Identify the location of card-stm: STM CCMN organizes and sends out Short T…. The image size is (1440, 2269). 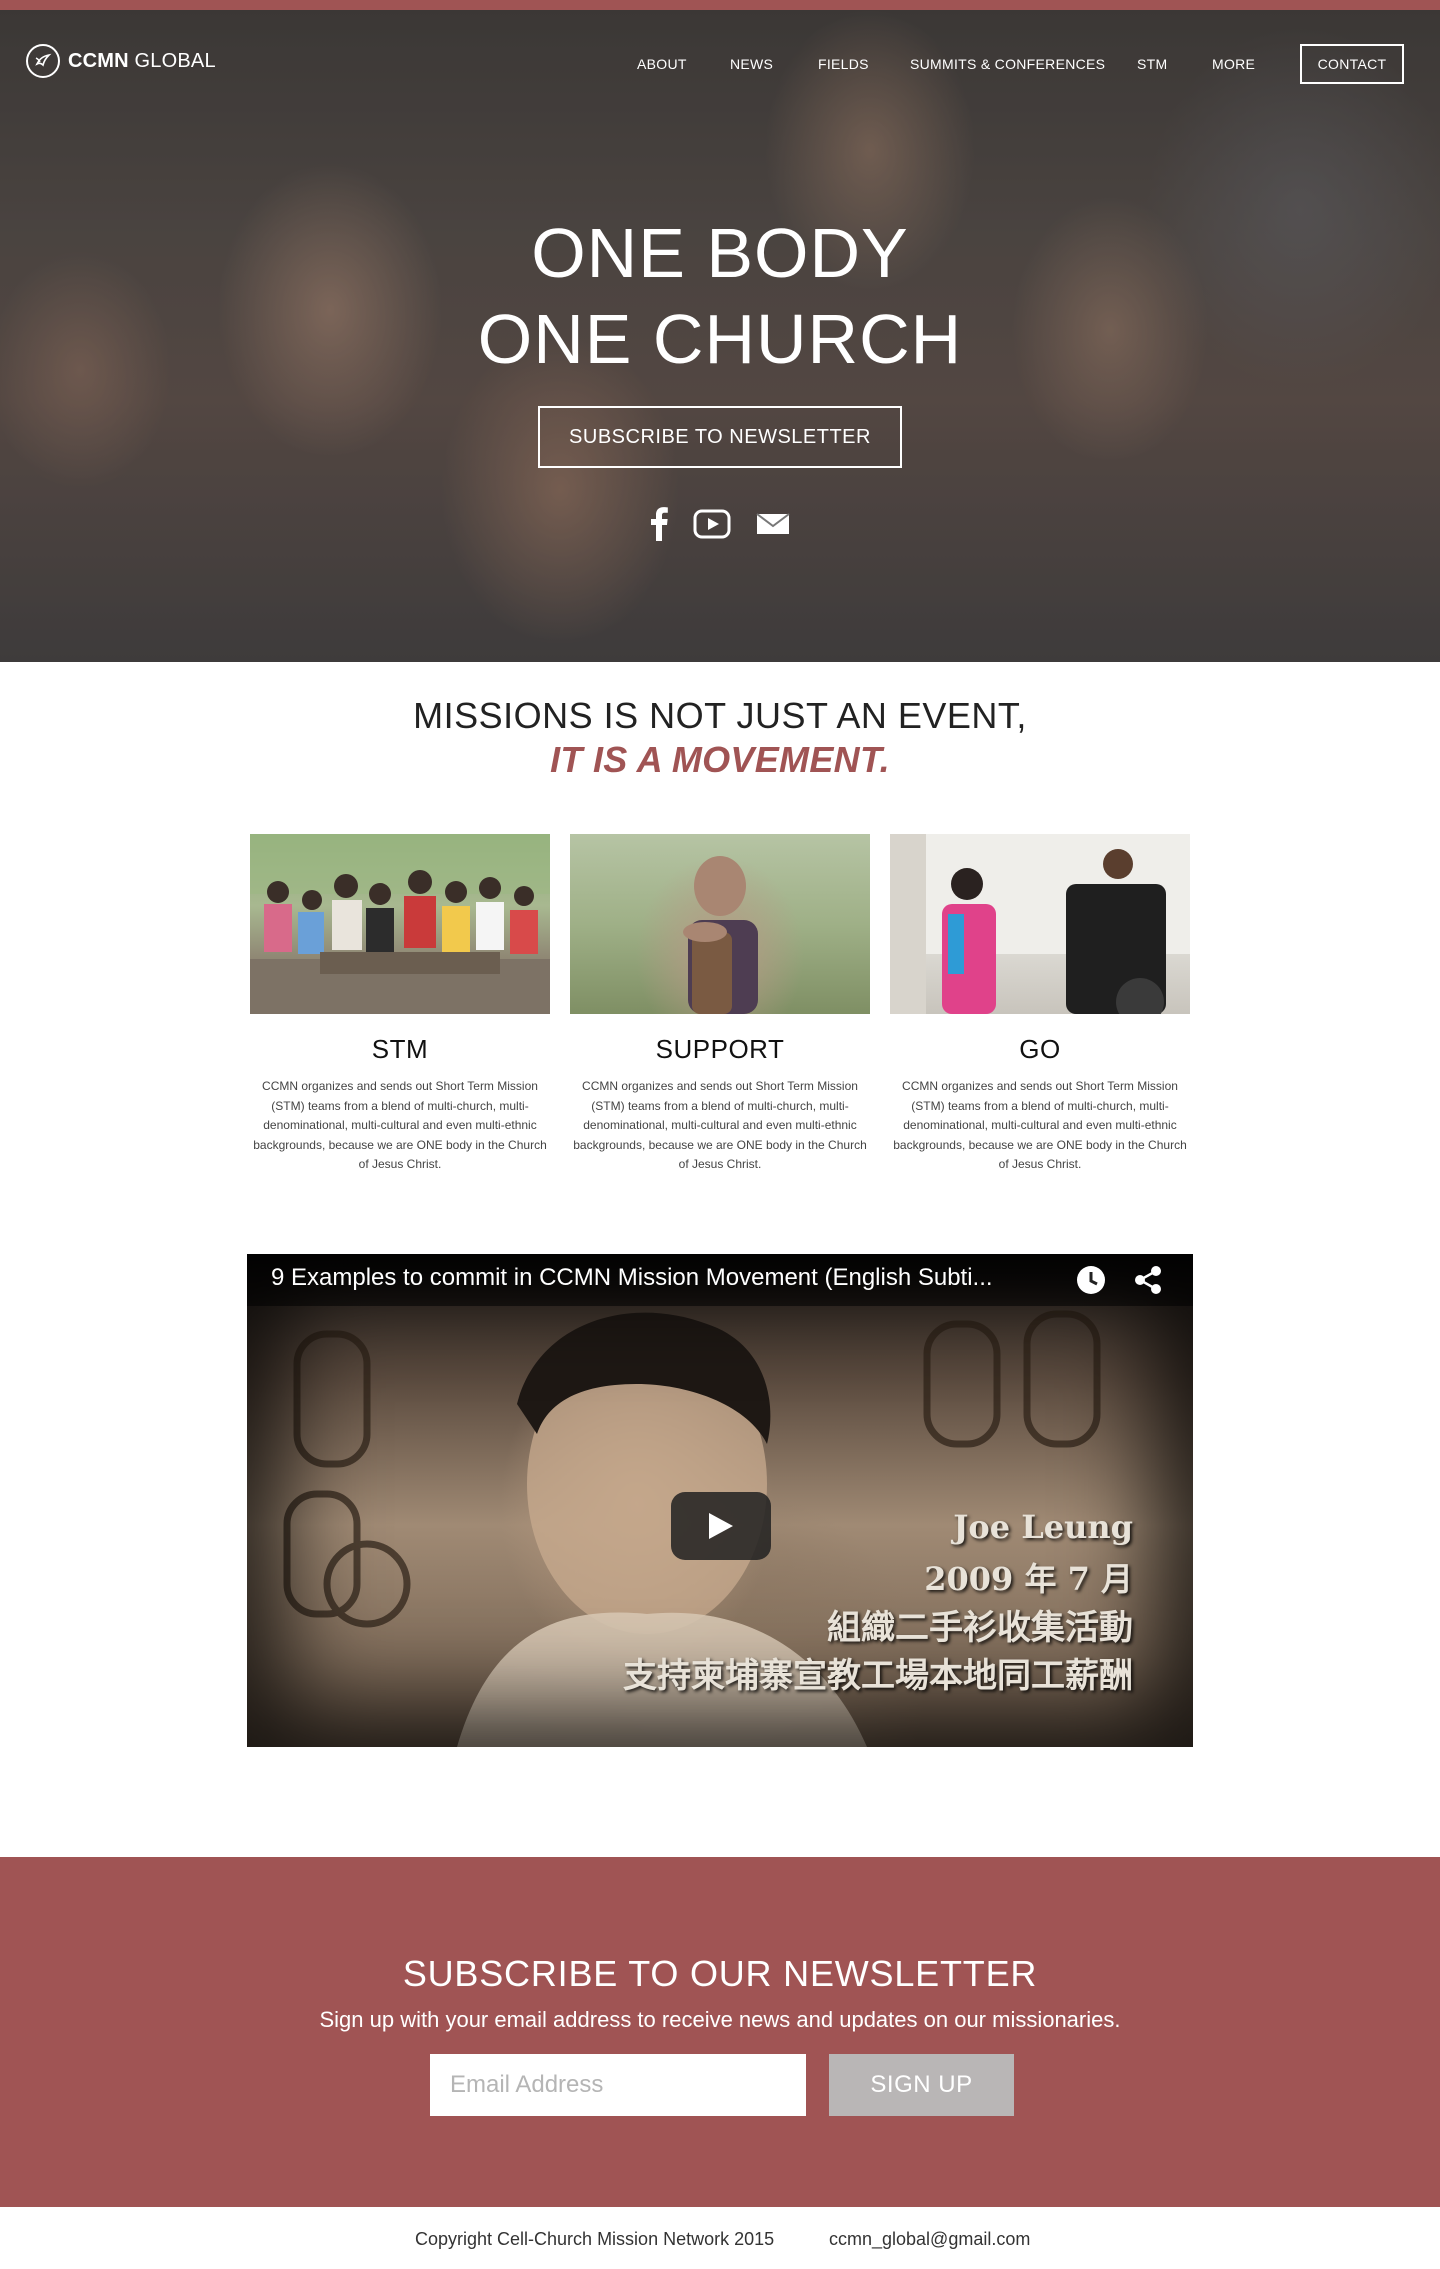
(400, 1004).